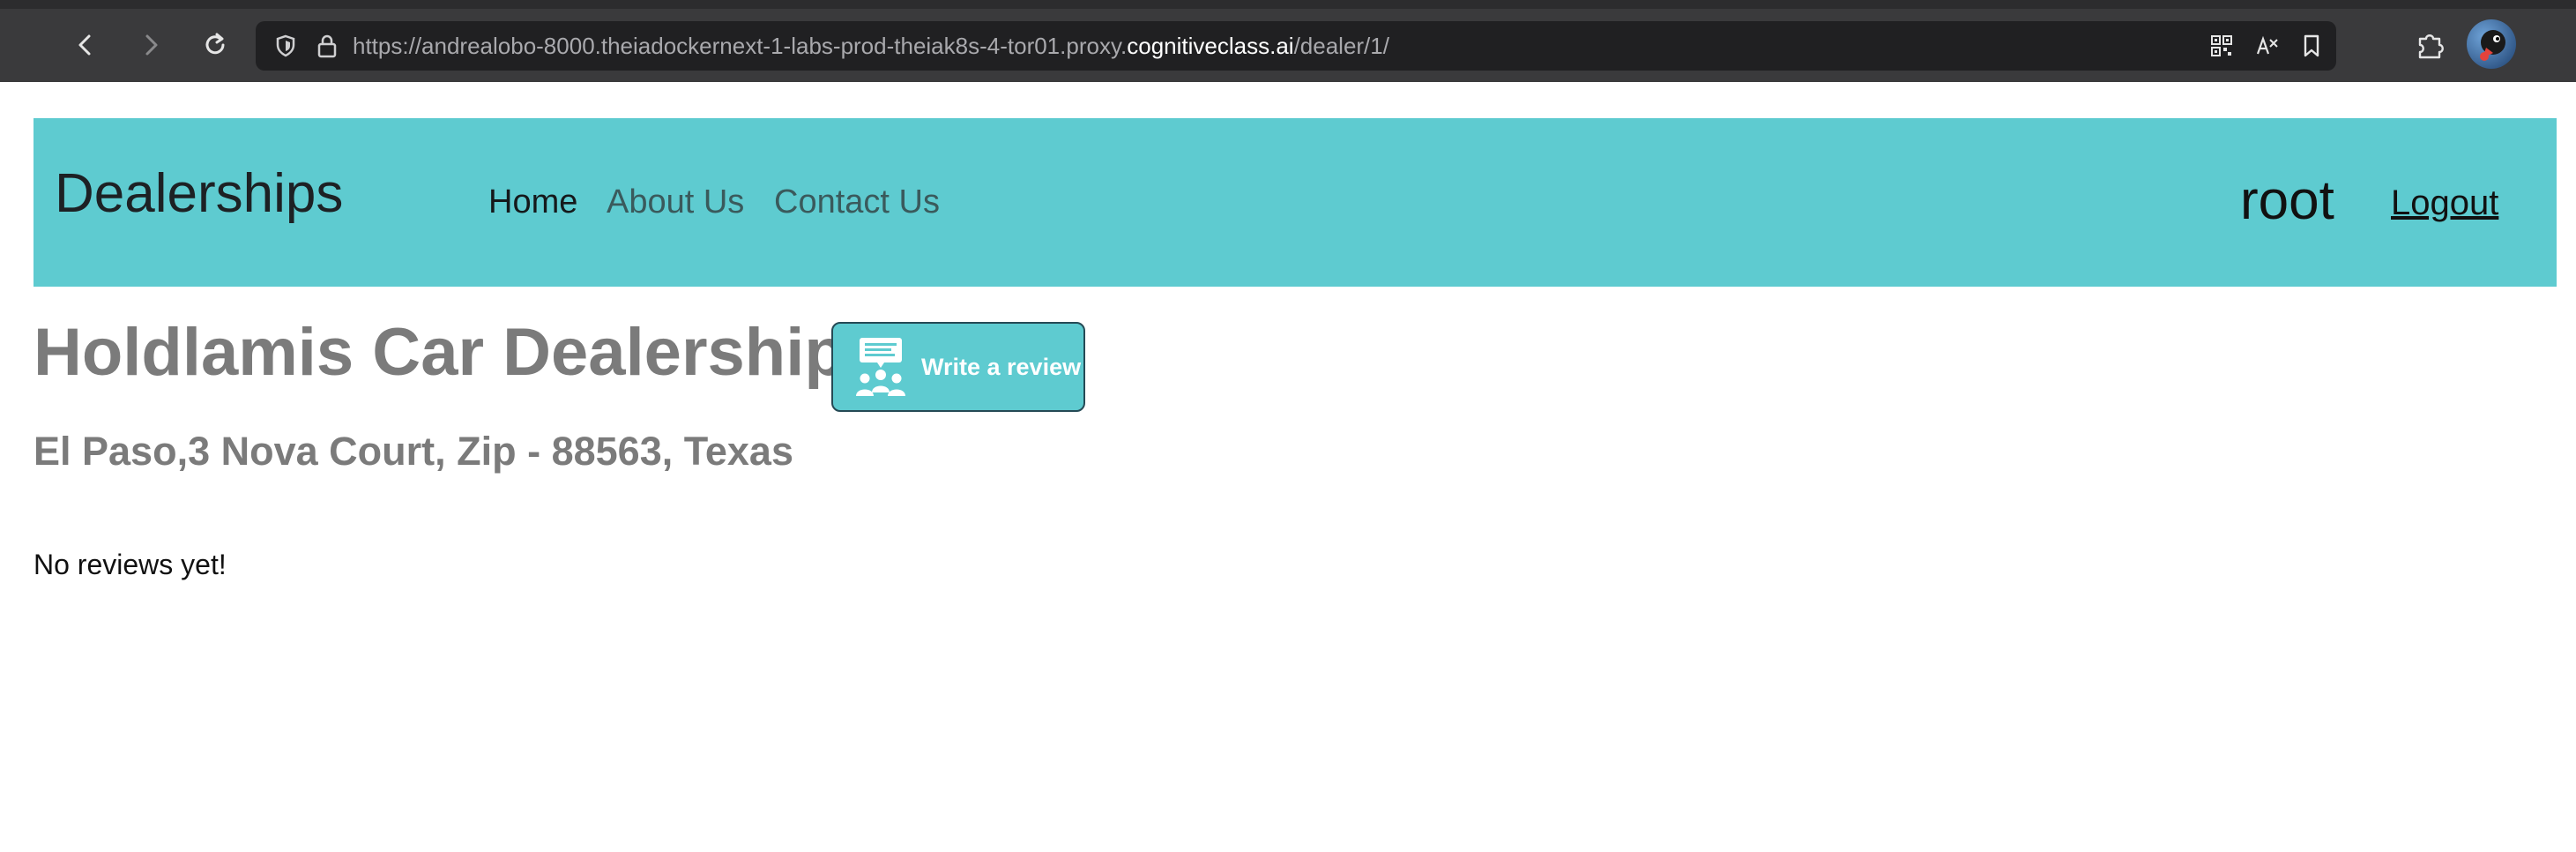 This screenshot has height=852, width=2576. I want to click on dealer-address: El Paso,3 Nova Court, Zip - 88563, Texas, so click(413, 451).